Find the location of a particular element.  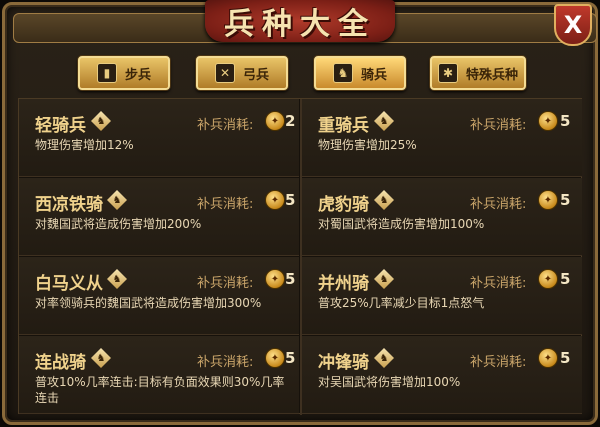

unit-card: 白马义从 ♞ 补兵消耗: ✦ 5 对率领骑兵的魏国武将造成伤害增加300% is located at coordinates (159, 296).